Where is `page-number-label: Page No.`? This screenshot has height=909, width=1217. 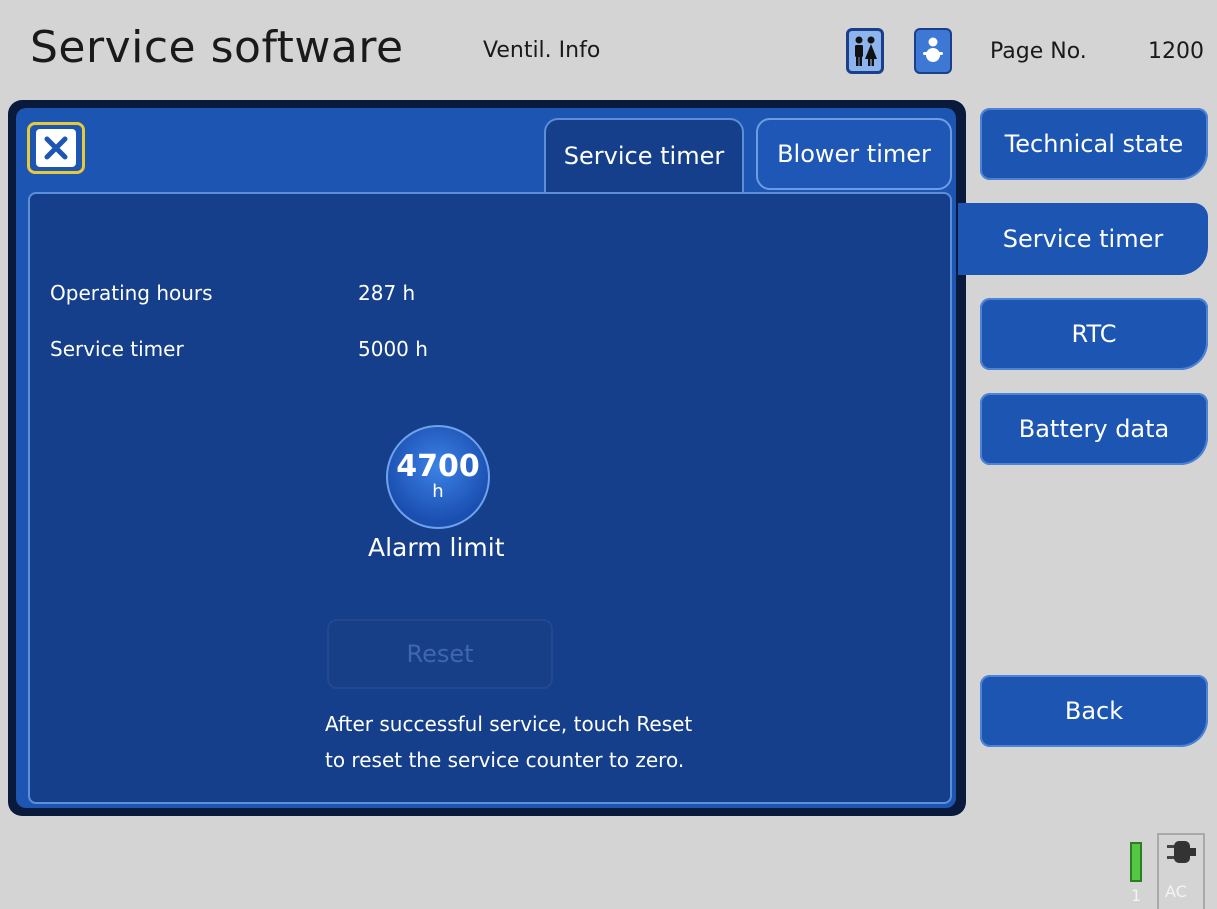
page-number-label: Page No. is located at coordinates (1038, 51).